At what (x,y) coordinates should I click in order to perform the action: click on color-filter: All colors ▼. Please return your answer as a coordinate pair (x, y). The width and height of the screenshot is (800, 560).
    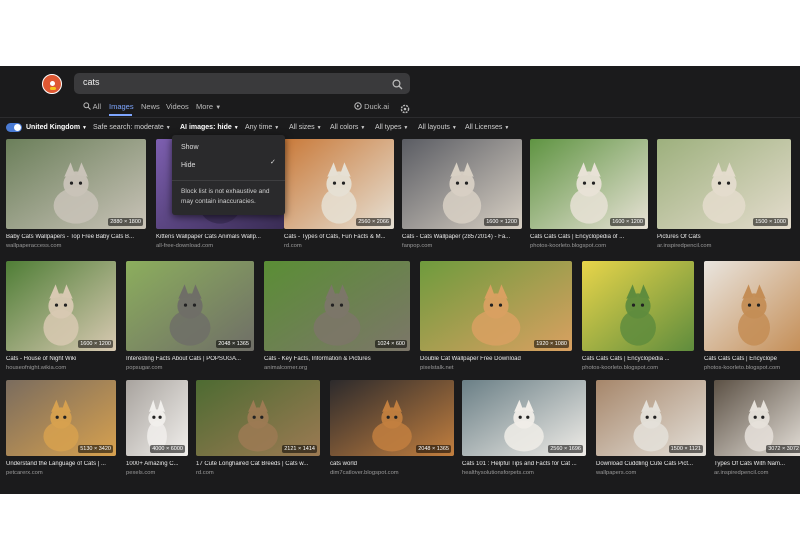
    Looking at the image, I should click on (347, 128).